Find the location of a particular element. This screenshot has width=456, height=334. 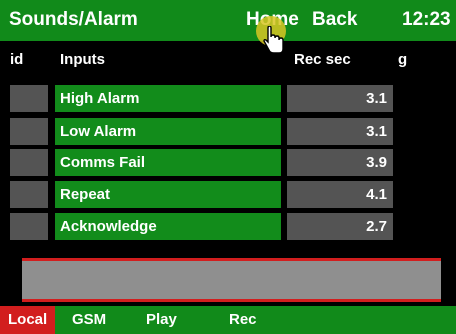

column-header-g: g is located at coordinates (403, 59).